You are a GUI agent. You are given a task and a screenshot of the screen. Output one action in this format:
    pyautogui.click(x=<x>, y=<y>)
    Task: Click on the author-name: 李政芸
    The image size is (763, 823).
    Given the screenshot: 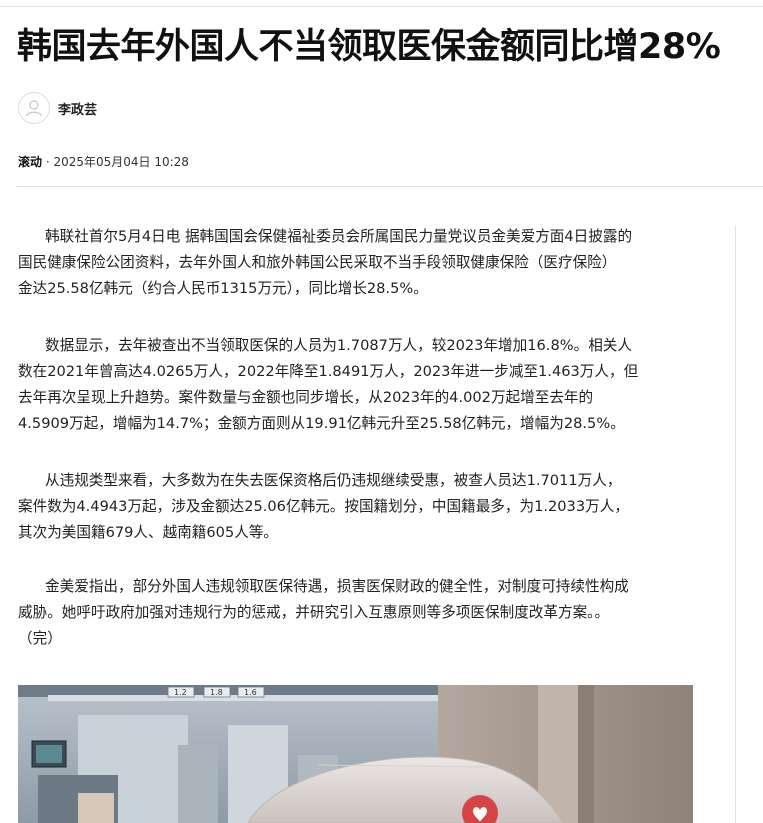 What is the action you would take?
    pyautogui.click(x=77, y=108)
    